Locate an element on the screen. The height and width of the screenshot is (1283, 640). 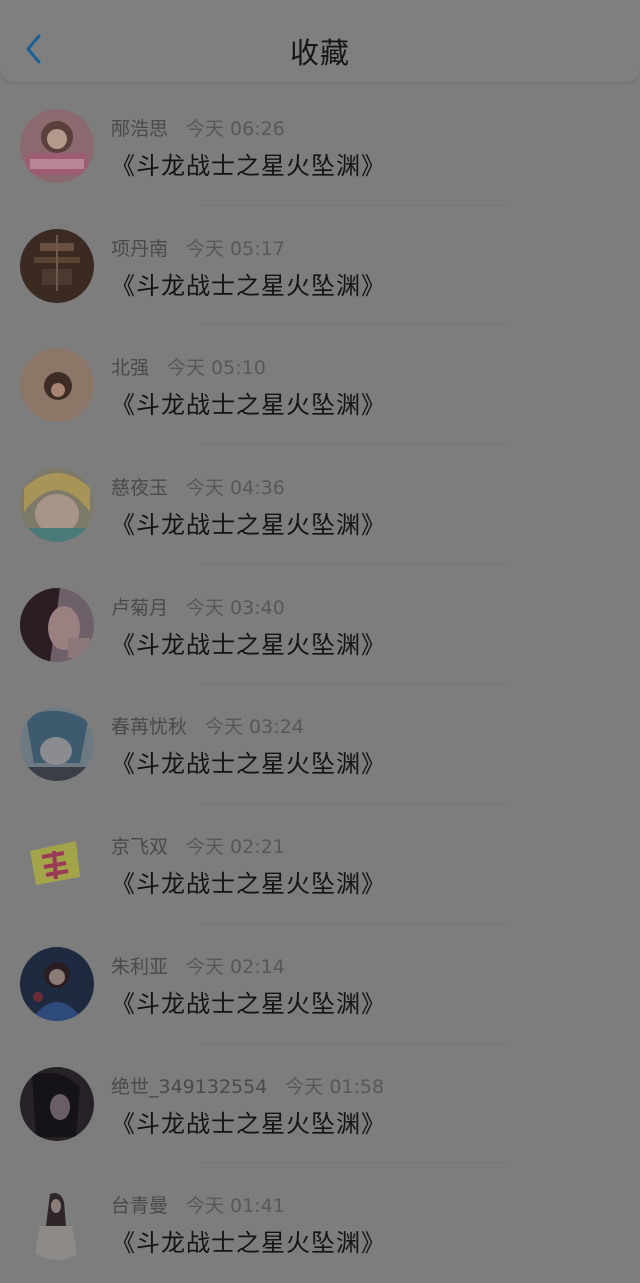
username: 项丹南 is located at coordinates (139, 249).